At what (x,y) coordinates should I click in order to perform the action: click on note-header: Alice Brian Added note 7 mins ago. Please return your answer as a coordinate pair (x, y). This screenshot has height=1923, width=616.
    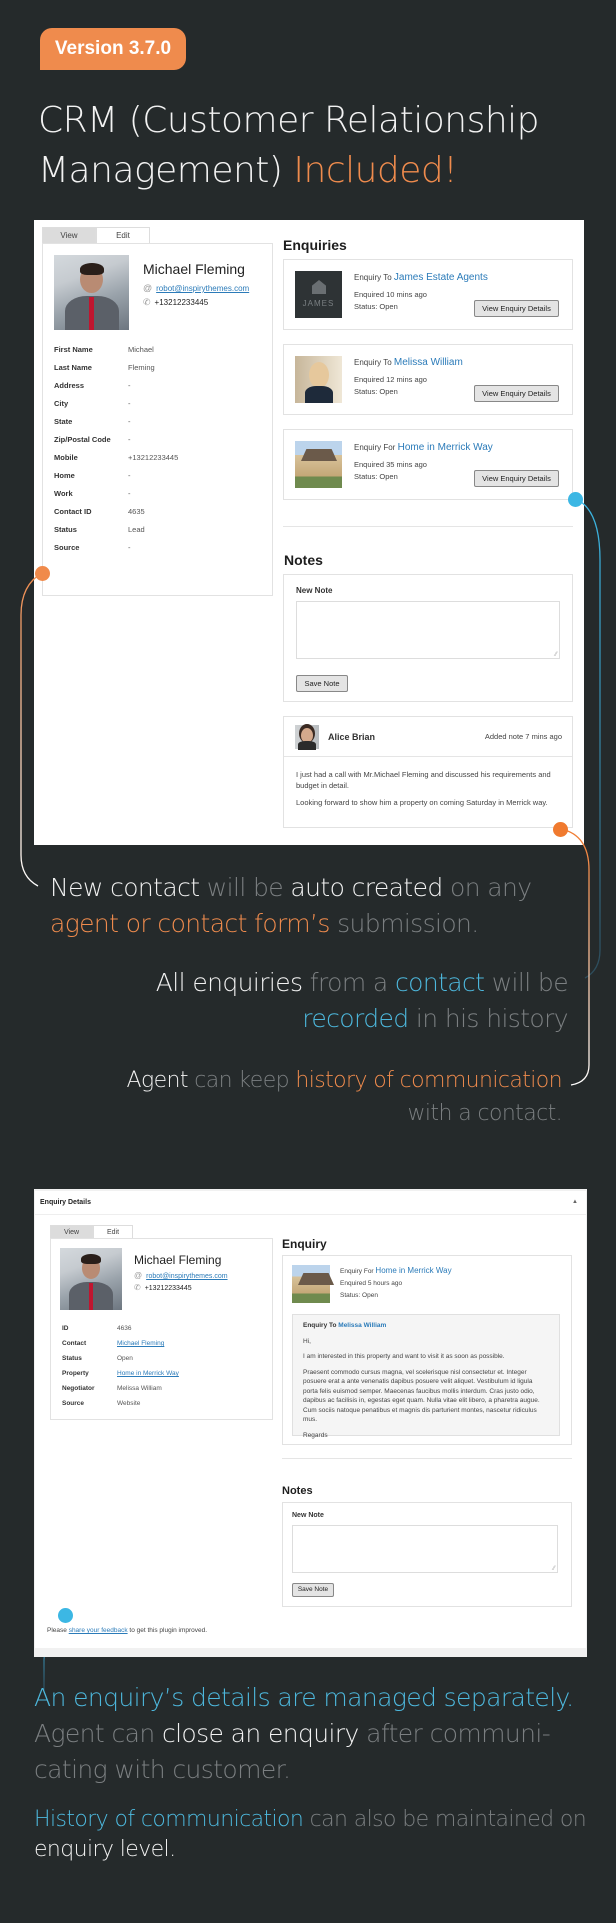
    Looking at the image, I should click on (428, 737).